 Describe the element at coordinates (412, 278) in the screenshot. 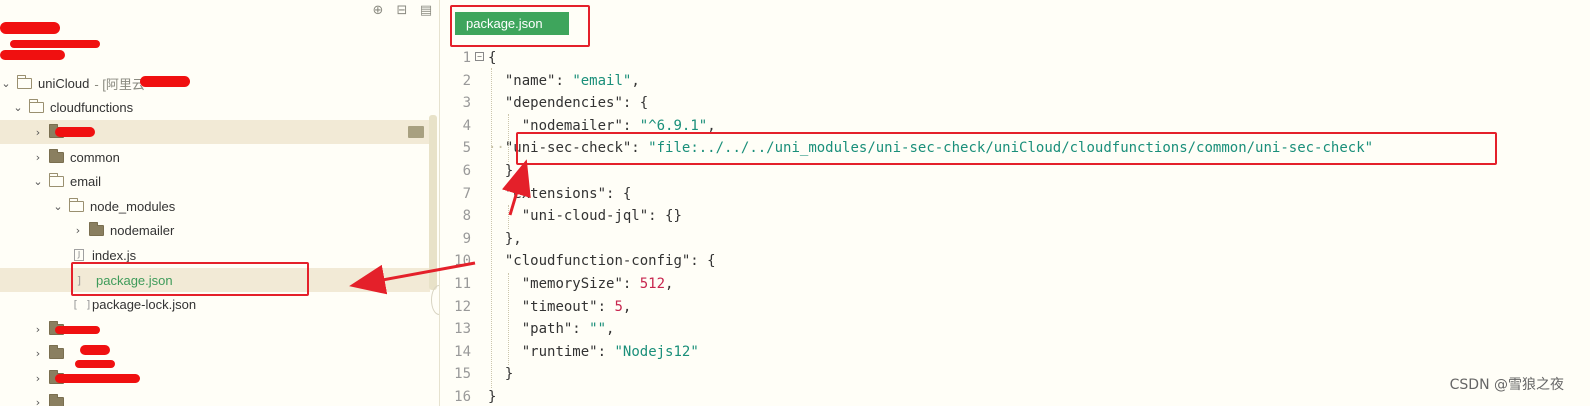

I see `arrow-to-package-json` at that location.